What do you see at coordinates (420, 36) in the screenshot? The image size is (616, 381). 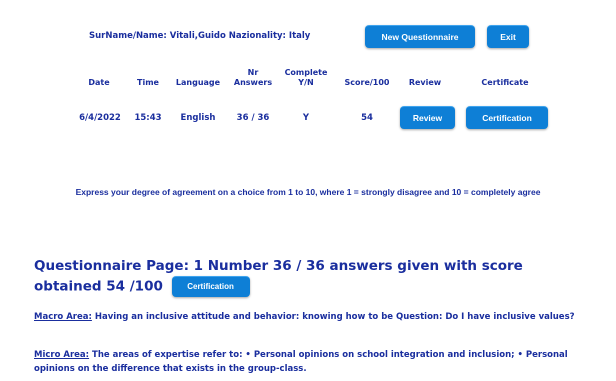 I see `new-questionnaire-button: New Questionnaire` at bounding box center [420, 36].